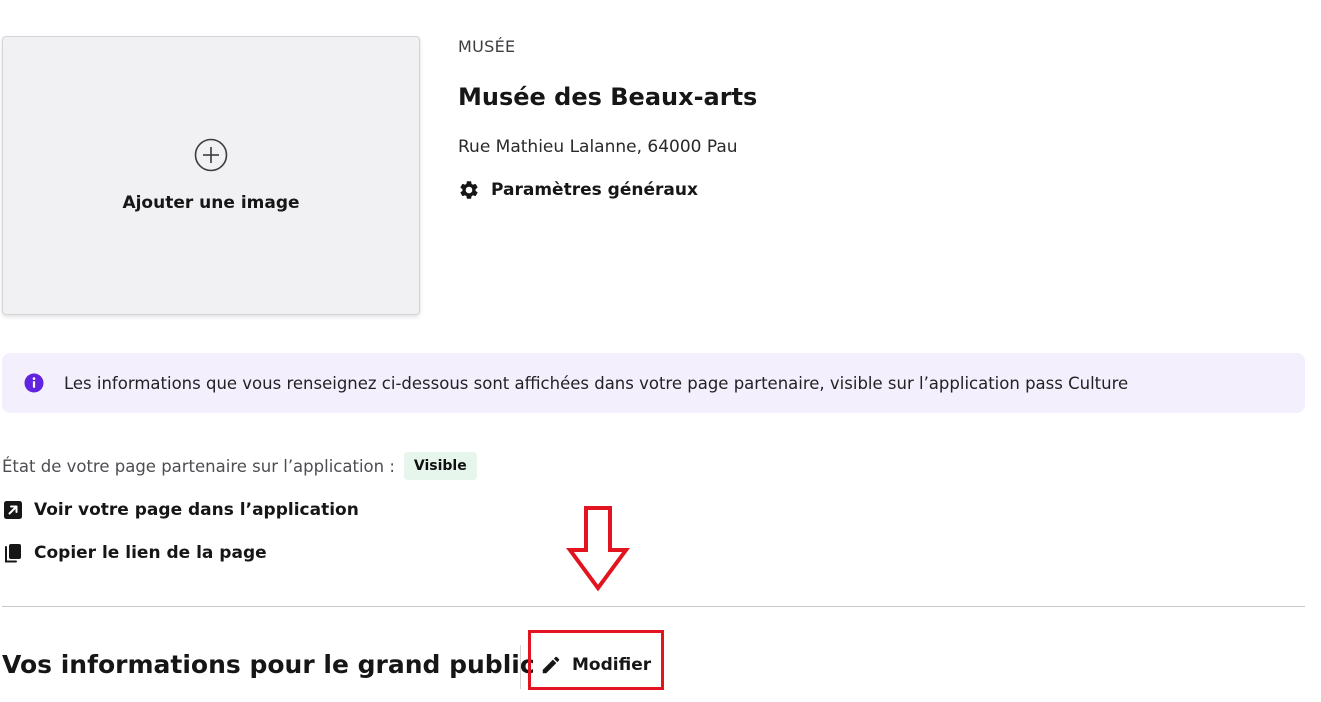 Image resolution: width=1321 pixels, height=702 pixels. Describe the element at coordinates (34, 383) in the screenshot. I see `info-icon` at that location.